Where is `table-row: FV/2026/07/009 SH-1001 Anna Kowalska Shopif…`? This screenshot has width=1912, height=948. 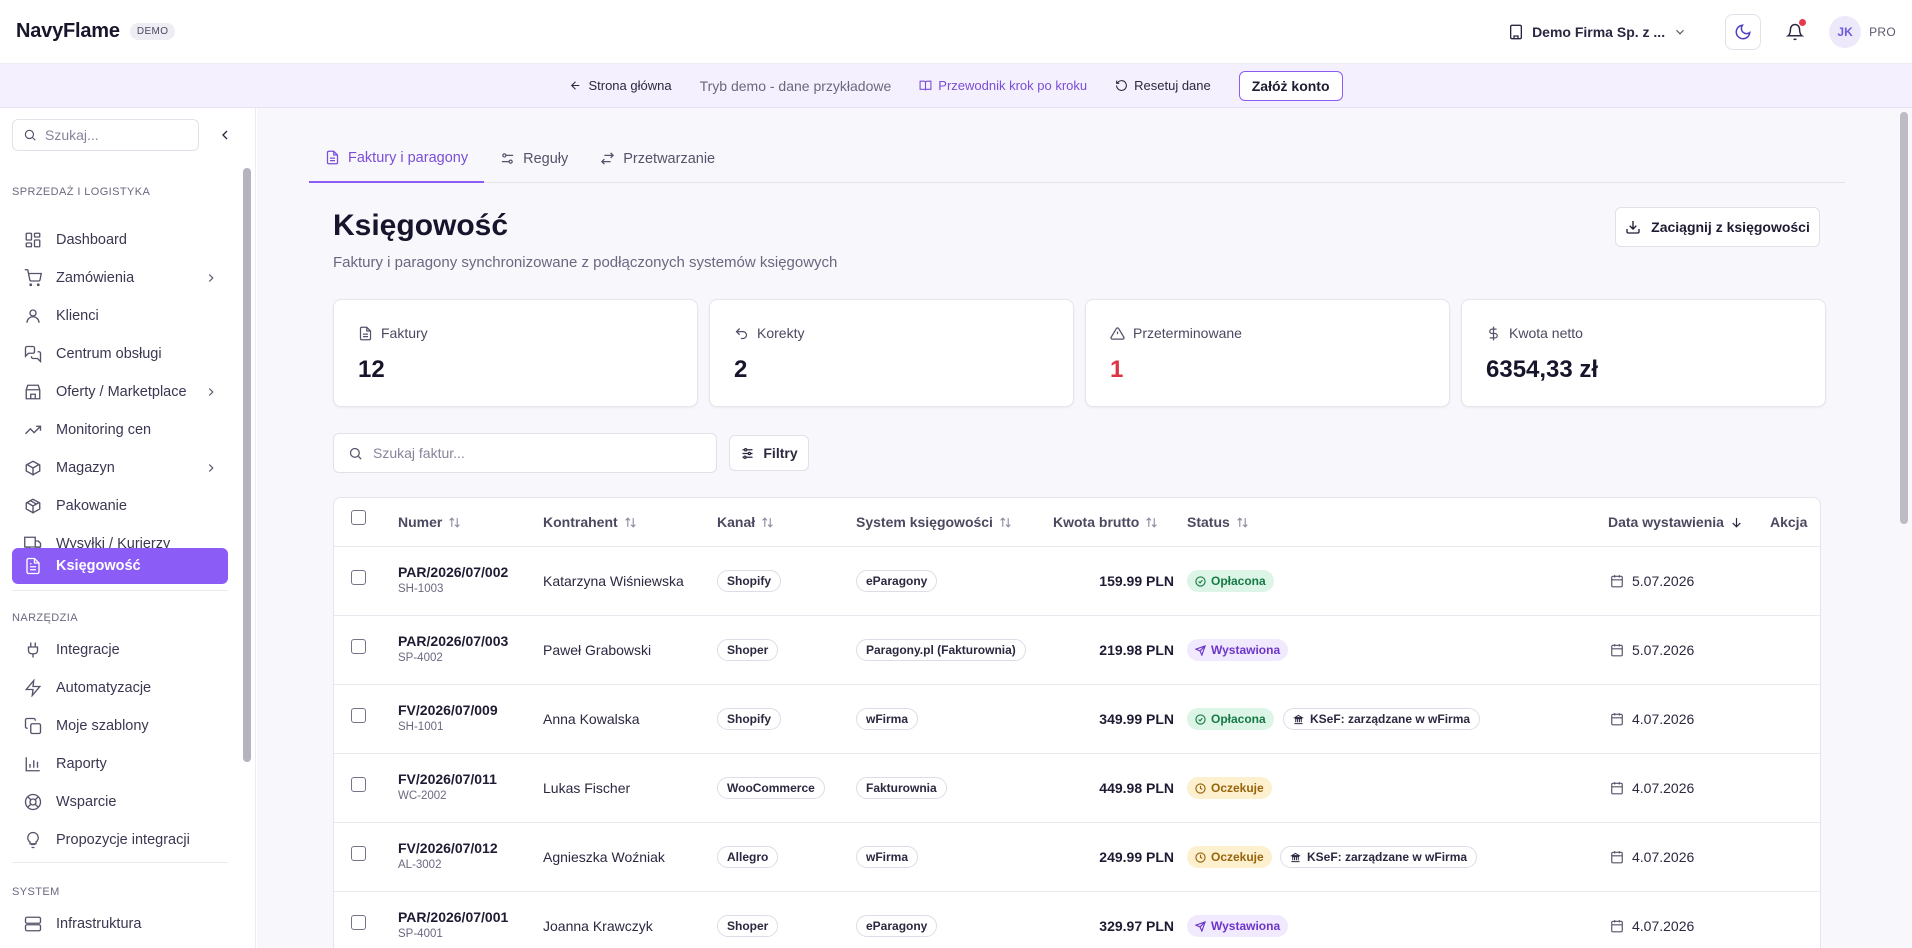 table-row: FV/2026/07/009 SH-1001 Anna Kowalska Shopif… is located at coordinates (1077, 719).